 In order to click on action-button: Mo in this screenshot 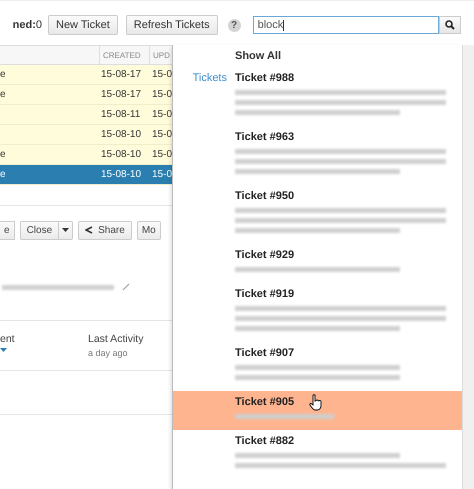, I will do `click(148, 230)`.